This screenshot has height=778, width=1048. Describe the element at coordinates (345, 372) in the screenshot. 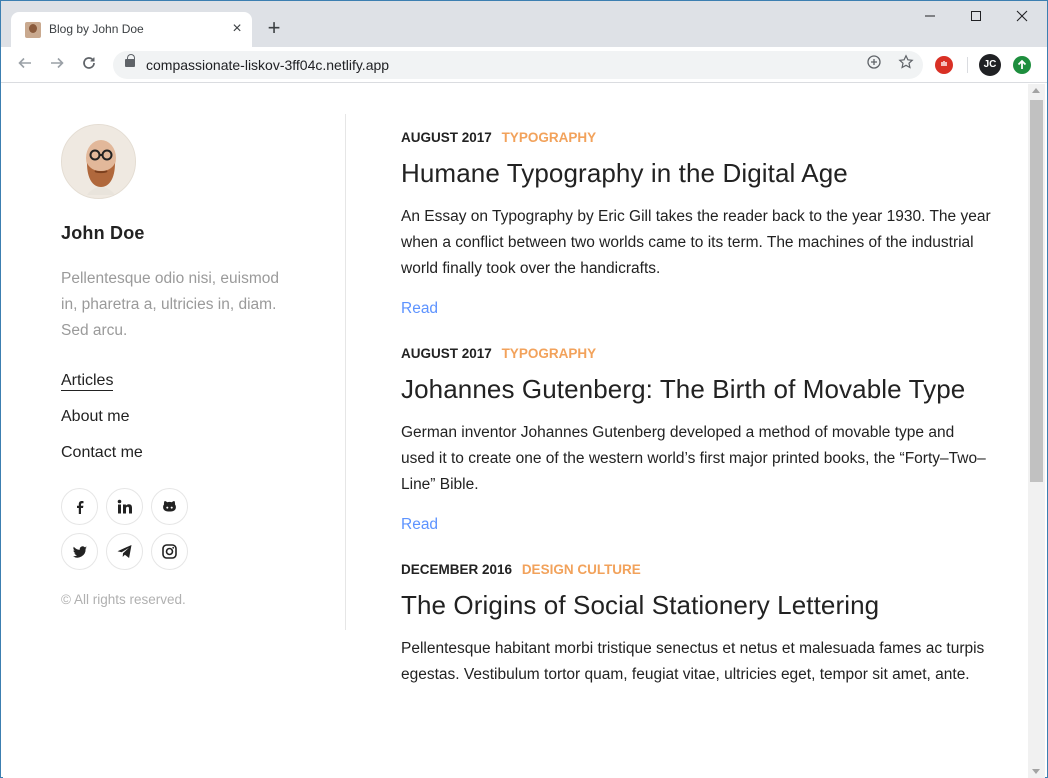

I see `sidebar-divider` at that location.